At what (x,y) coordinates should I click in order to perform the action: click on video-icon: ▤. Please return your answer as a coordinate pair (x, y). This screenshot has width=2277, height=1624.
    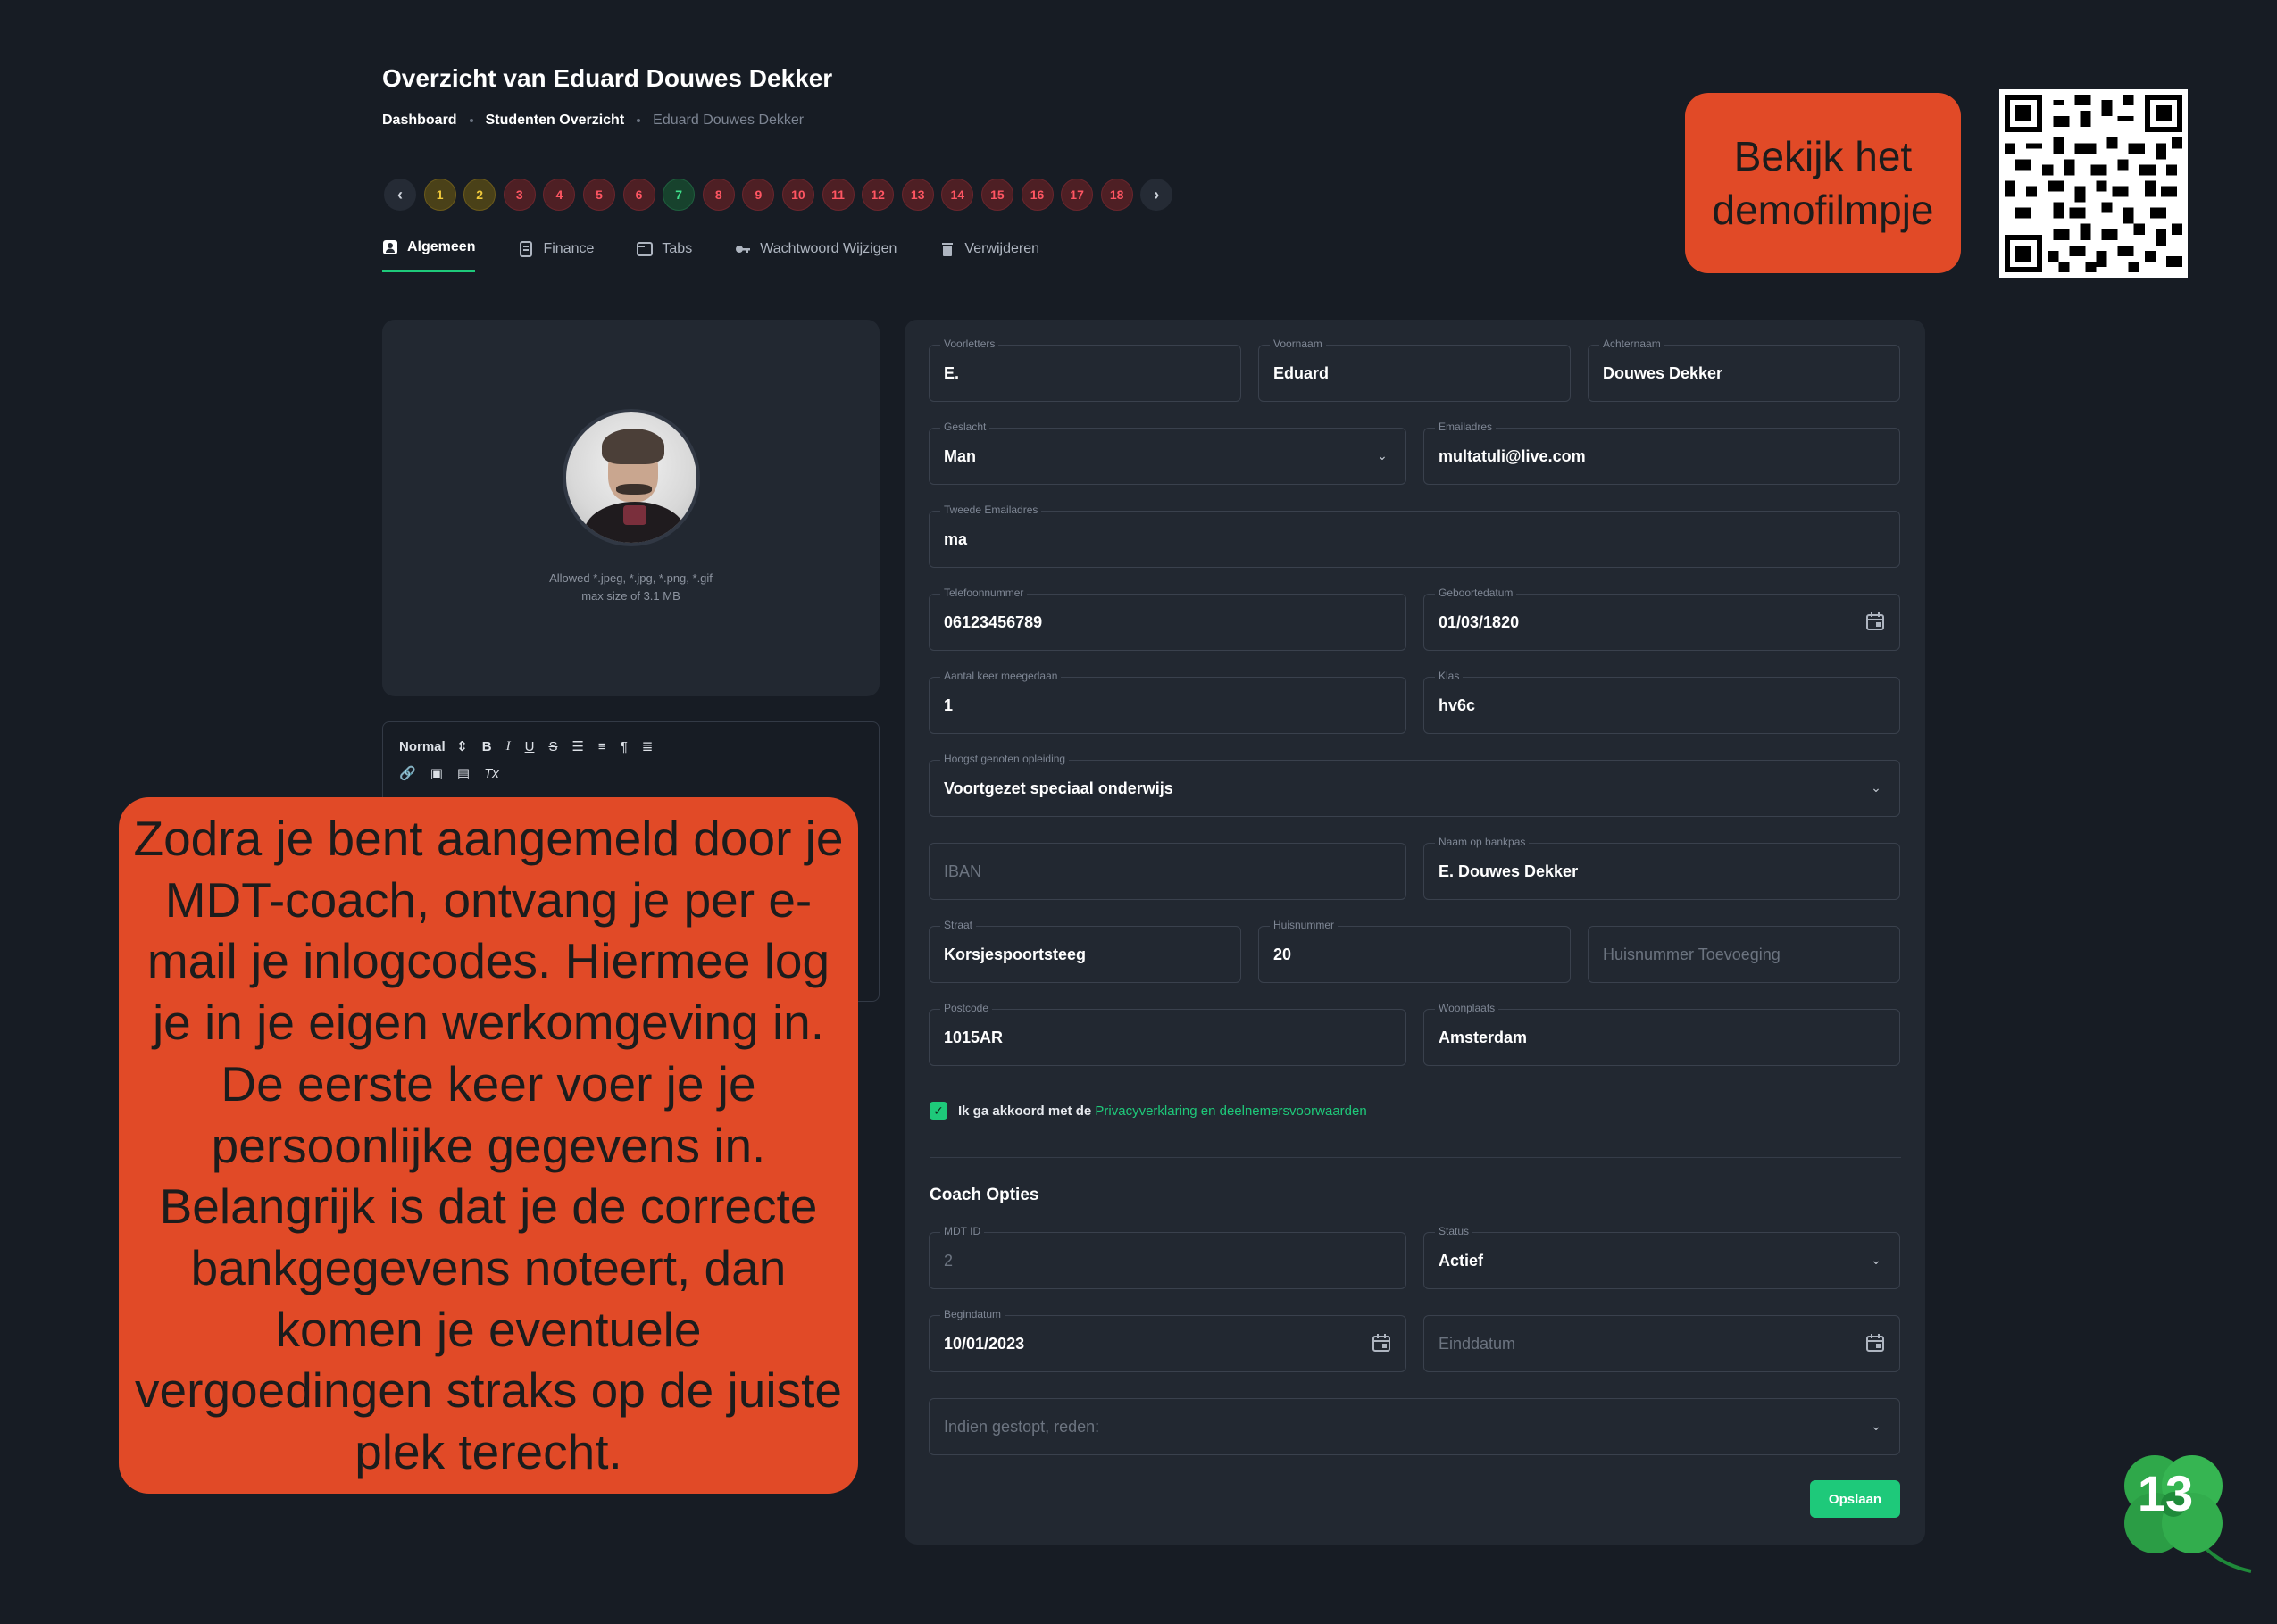
    Looking at the image, I should click on (464, 773).